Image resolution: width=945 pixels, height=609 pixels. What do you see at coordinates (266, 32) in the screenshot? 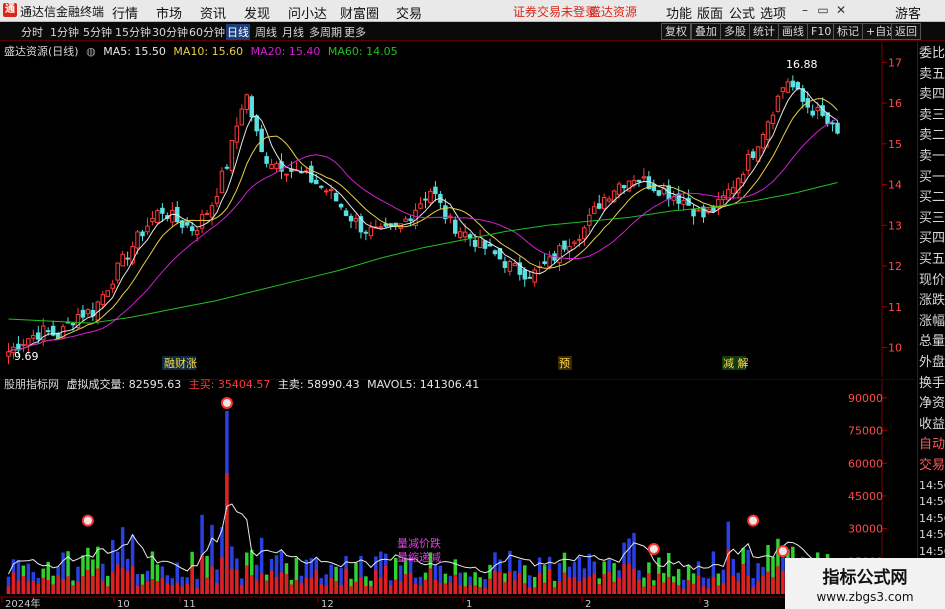
I see `period-weekly: 周线` at bounding box center [266, 32].